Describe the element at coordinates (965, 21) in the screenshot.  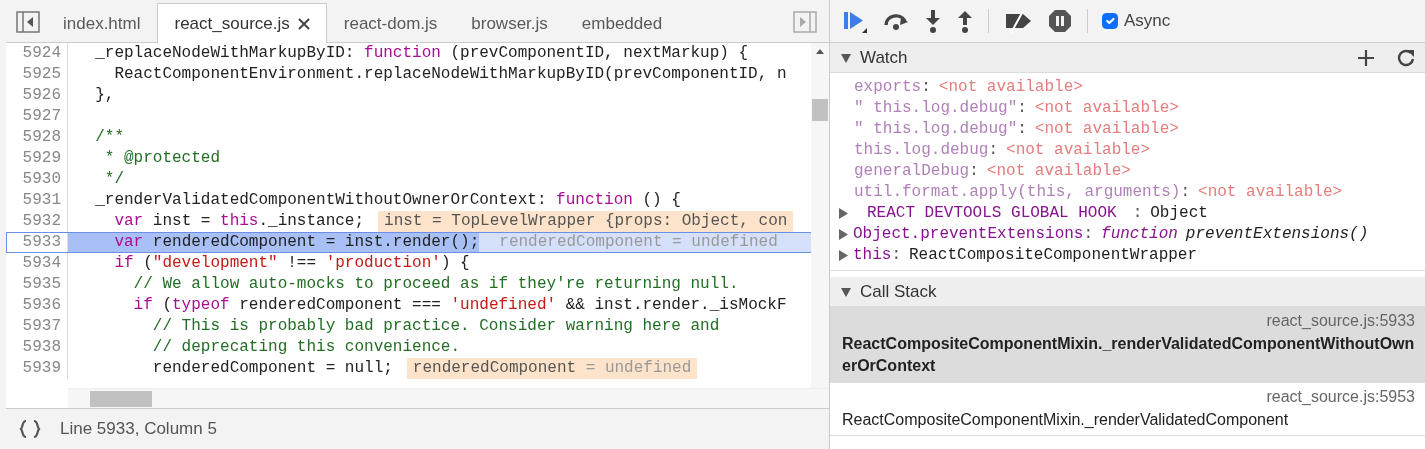
I see `step-out-icon` at that location.